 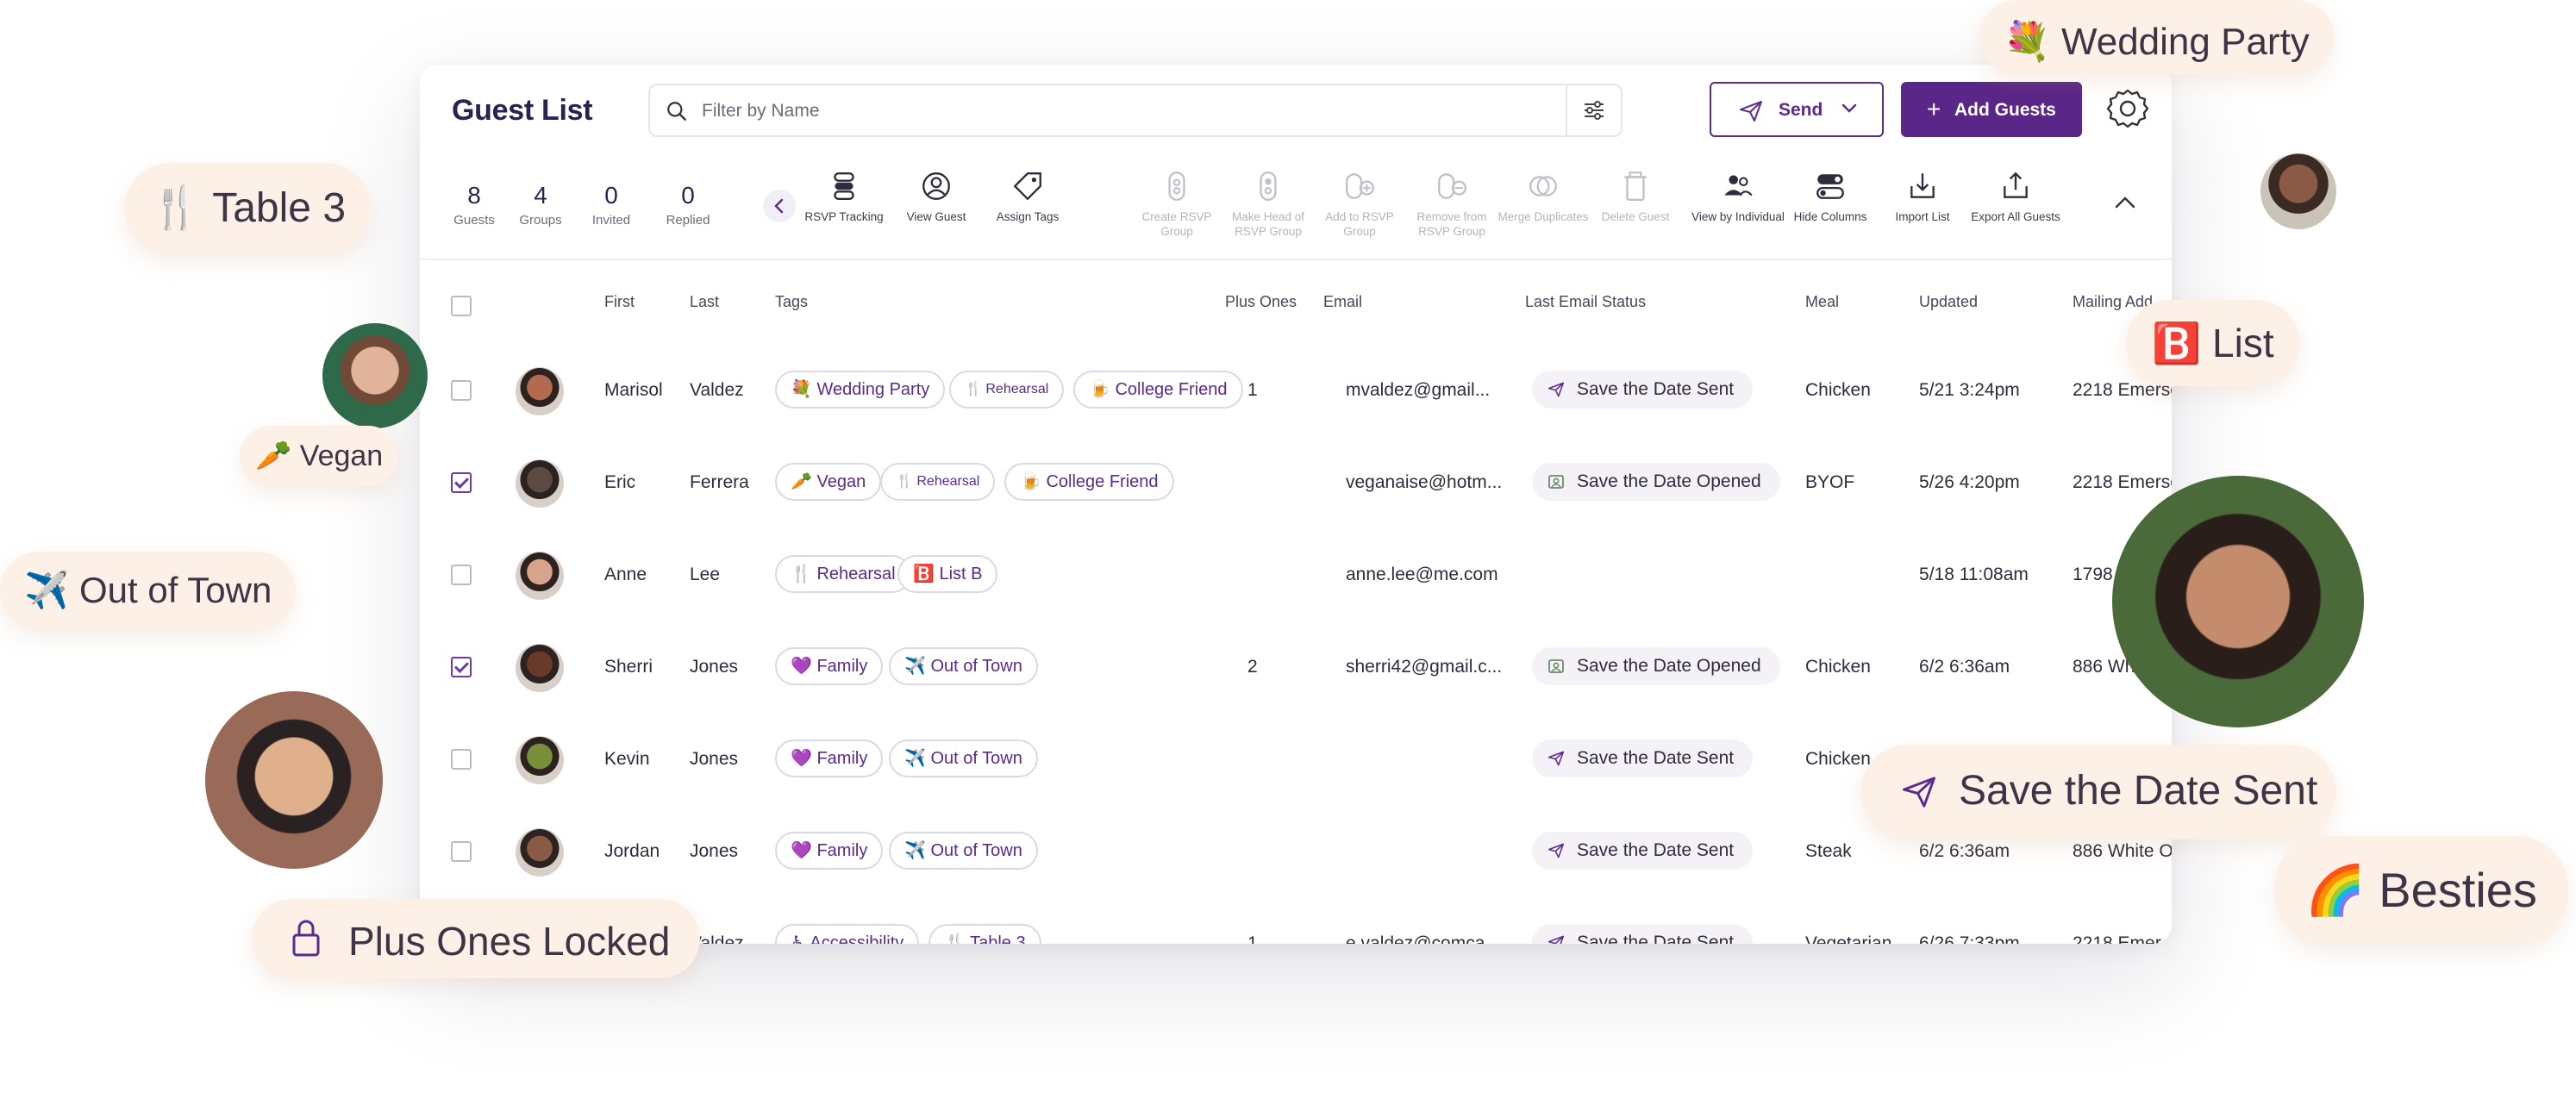 What do you see at coordinates (1027, 186) in the screenshot?
I see `tag-icon` at bounding box center [1027, 186].